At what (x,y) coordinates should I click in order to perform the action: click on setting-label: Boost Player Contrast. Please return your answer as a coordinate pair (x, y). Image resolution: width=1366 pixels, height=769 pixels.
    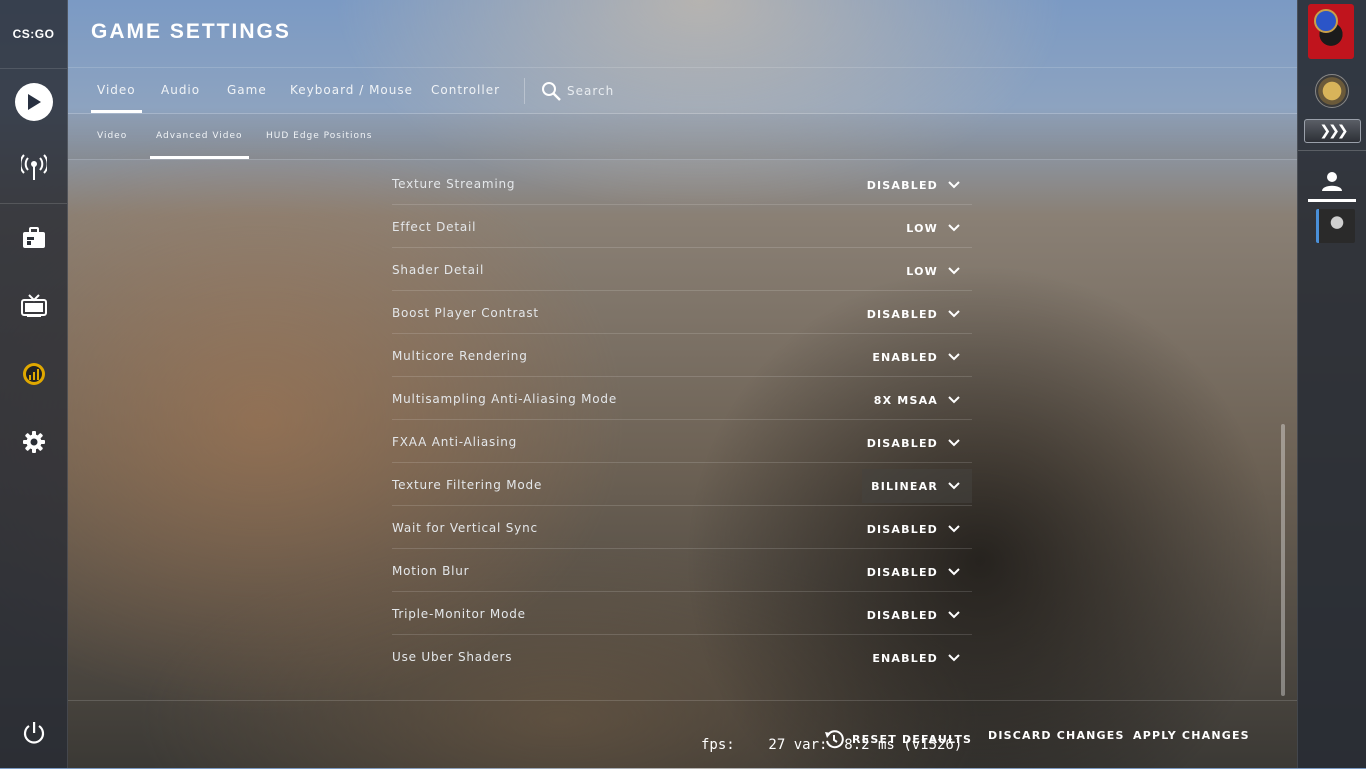
    Looking at the image, I should click on (465, 313).